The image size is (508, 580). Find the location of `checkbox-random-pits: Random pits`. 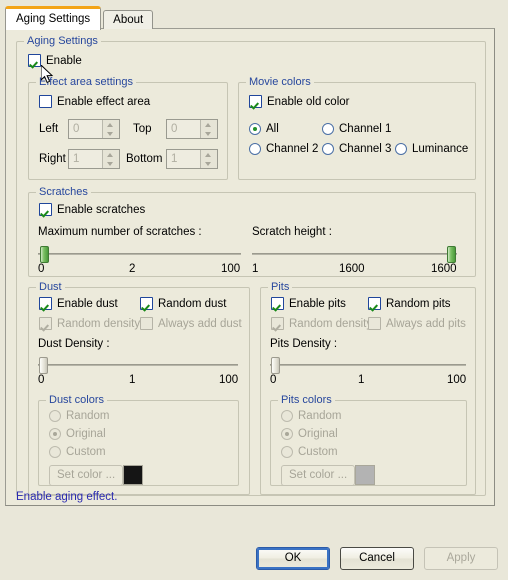

checkbox-random-pits: Random pits is located at coordinates (409, 303).